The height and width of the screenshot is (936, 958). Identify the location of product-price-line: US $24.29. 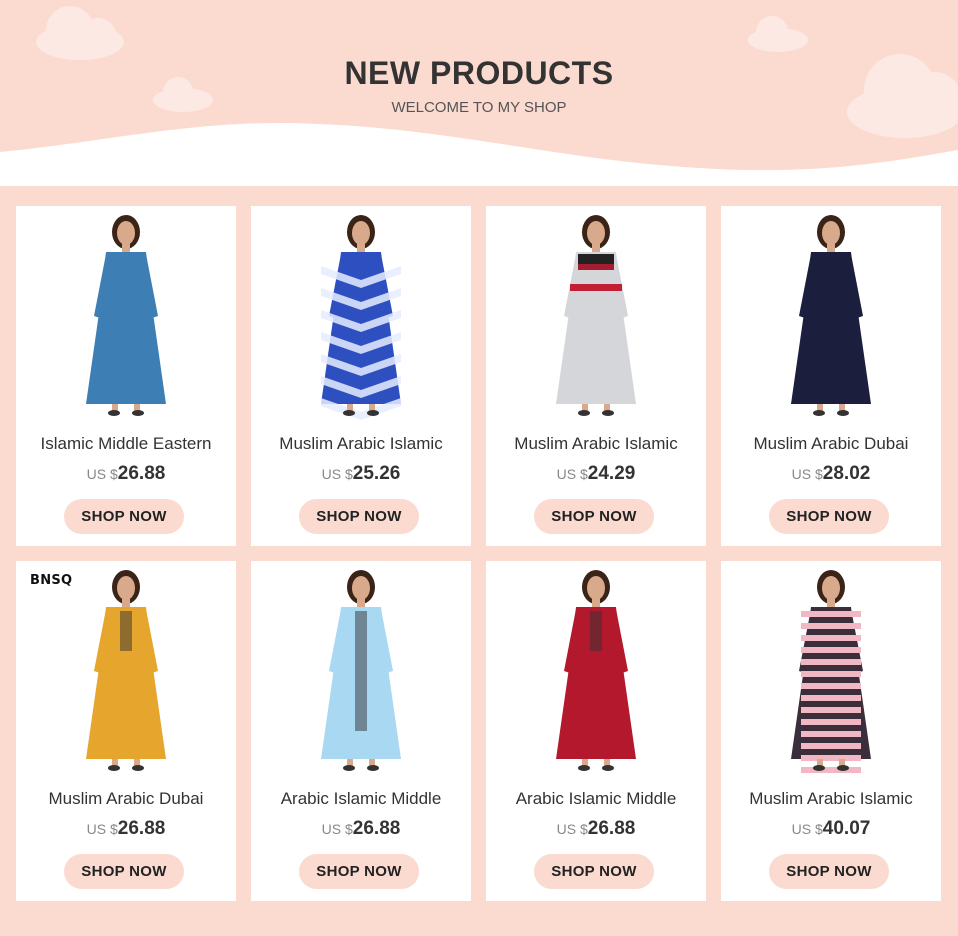
(596, 474).